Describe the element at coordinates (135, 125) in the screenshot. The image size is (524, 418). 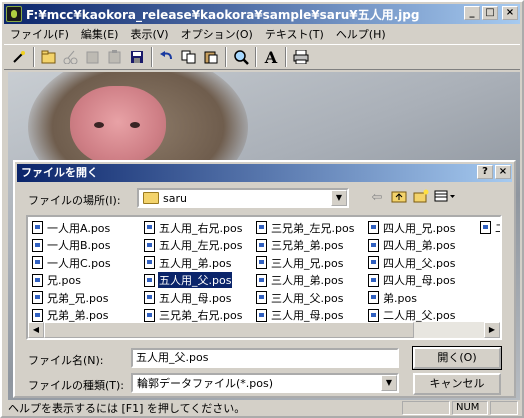
I see `monkey-eye-right` at that location.